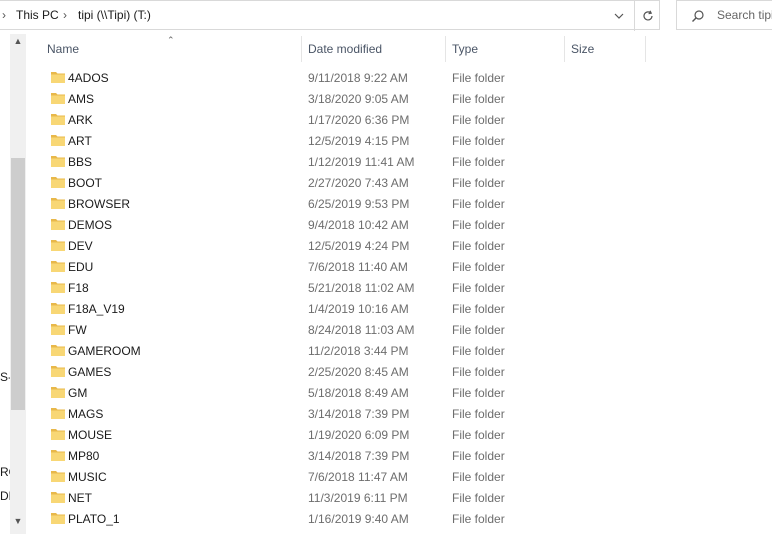 This screenshot has height=542, width=772. What do you see at coordinates (330, 15) in the screenshot?
I see `address-bar: › This PC › tipi (\\Tipi) (T:)` at bounding box center [330, 15].